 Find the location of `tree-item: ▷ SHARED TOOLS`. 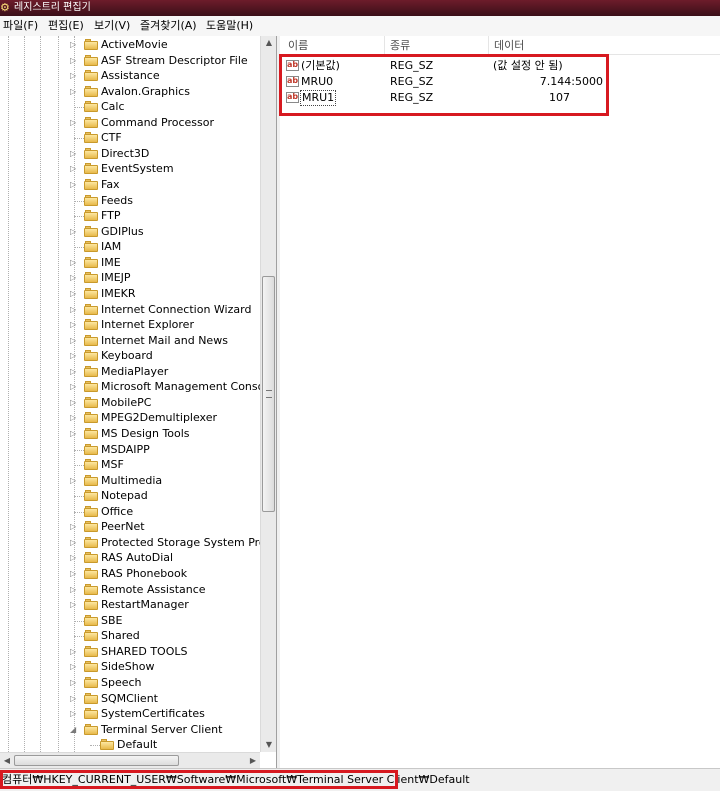

tree-item: ▷ SHARED TOOLS is located at coordinates (170, 652).